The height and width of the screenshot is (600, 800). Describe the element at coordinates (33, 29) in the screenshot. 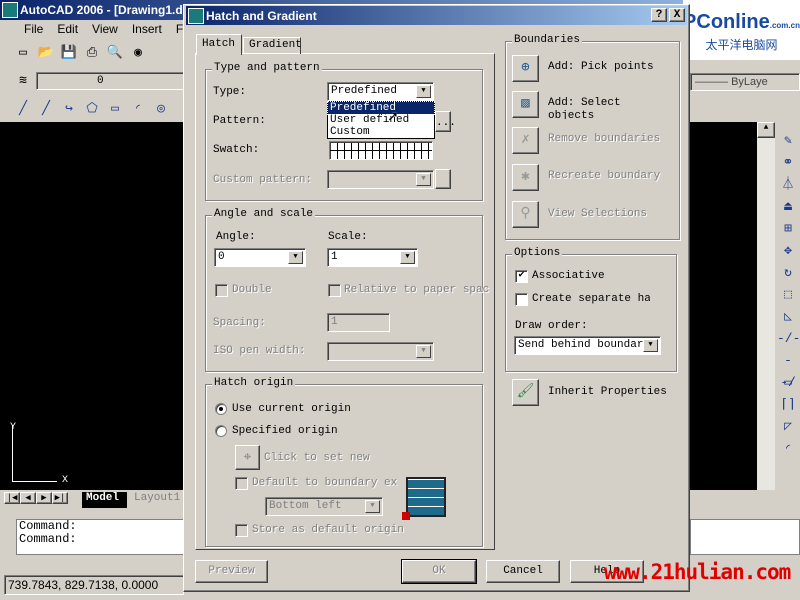

I see `menu-file: File` at that location.